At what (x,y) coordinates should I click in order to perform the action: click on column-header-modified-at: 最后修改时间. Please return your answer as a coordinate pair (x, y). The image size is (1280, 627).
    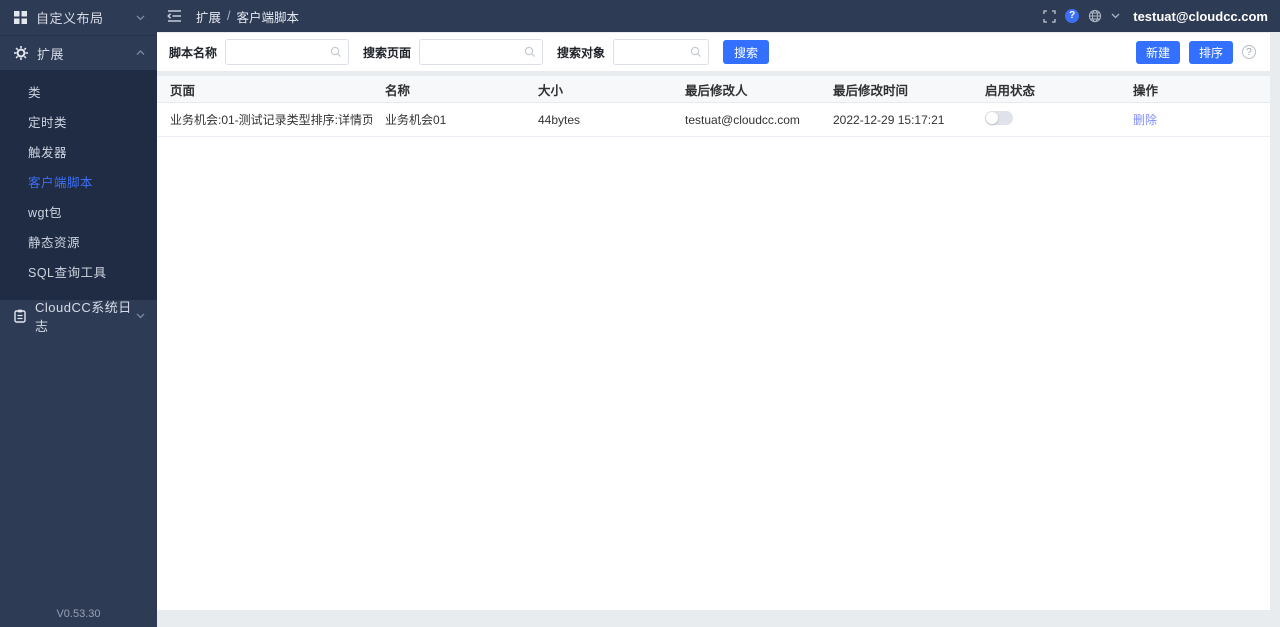
    Looking at the image, I should click on (871, 90).